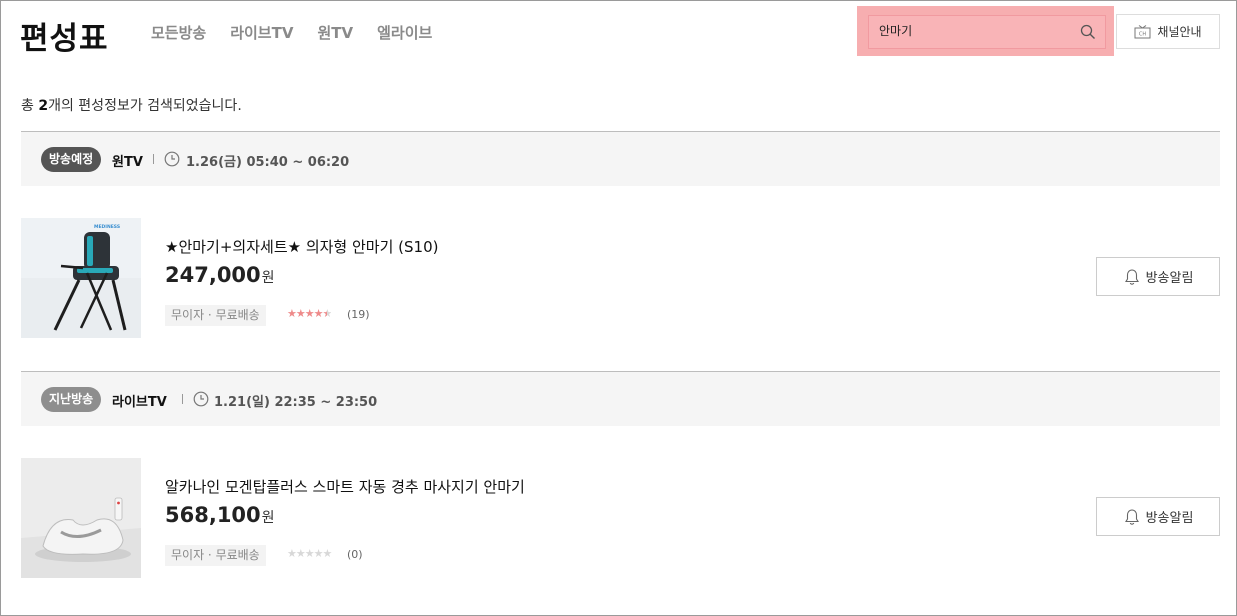 The image size is (1237, 616). Describe the element at coordinates (213, 275) in the screenshot. I see `price-value: 247,000` at that location.